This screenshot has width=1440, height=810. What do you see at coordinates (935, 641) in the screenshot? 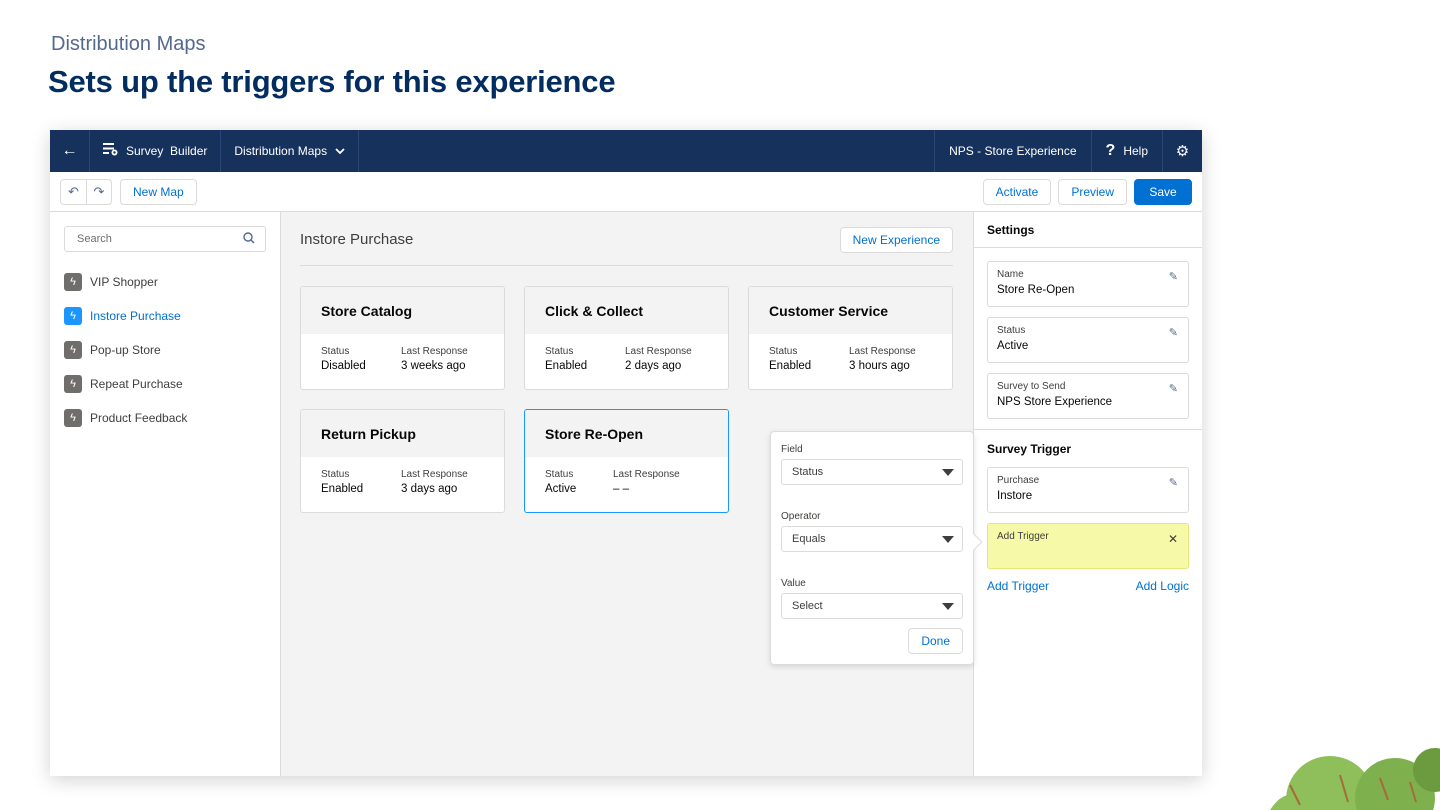
I see `done-button: Done` at bounding box center [935, 641].